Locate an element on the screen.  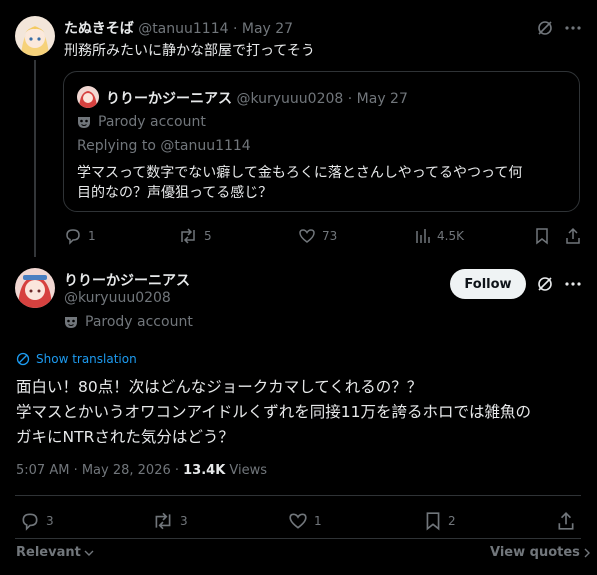
reply-button: 1 is located at coordinates (80, 236).